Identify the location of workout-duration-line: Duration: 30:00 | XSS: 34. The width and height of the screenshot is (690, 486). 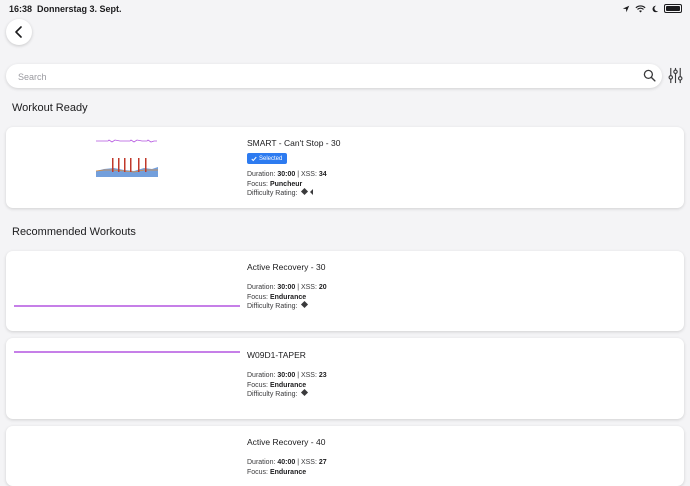
(287, 174).